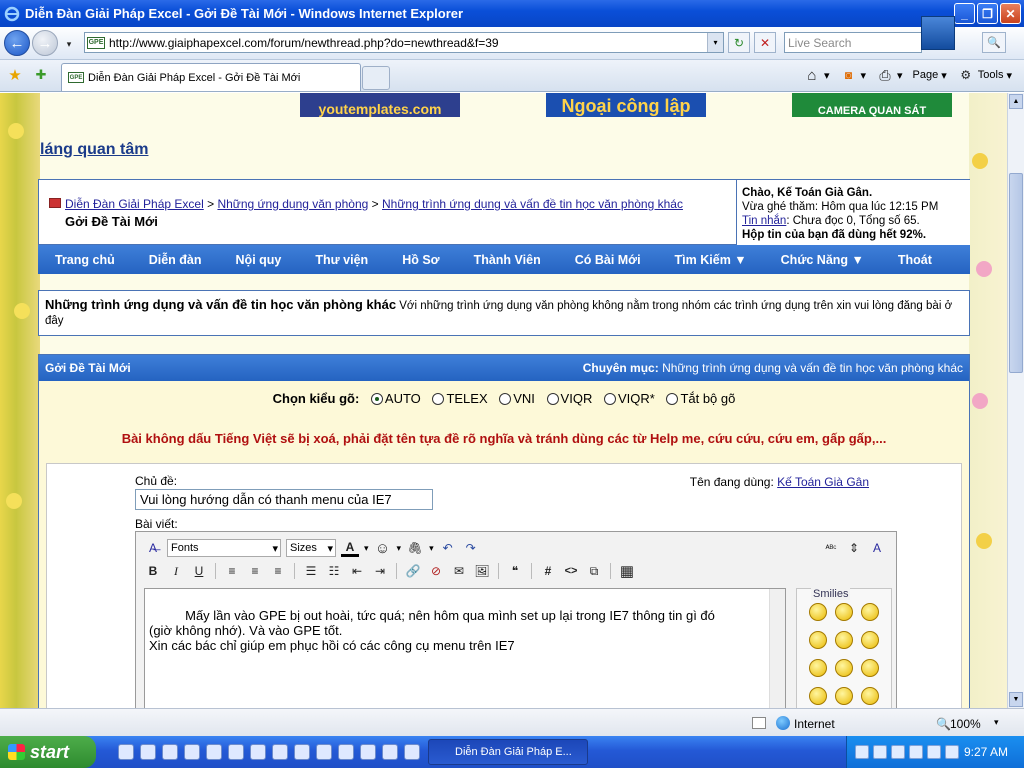  Describe the element at coordinates (984, 75) in the screenshot. I see `tools-menu-button: ⚙ Tools ▾` at that location.